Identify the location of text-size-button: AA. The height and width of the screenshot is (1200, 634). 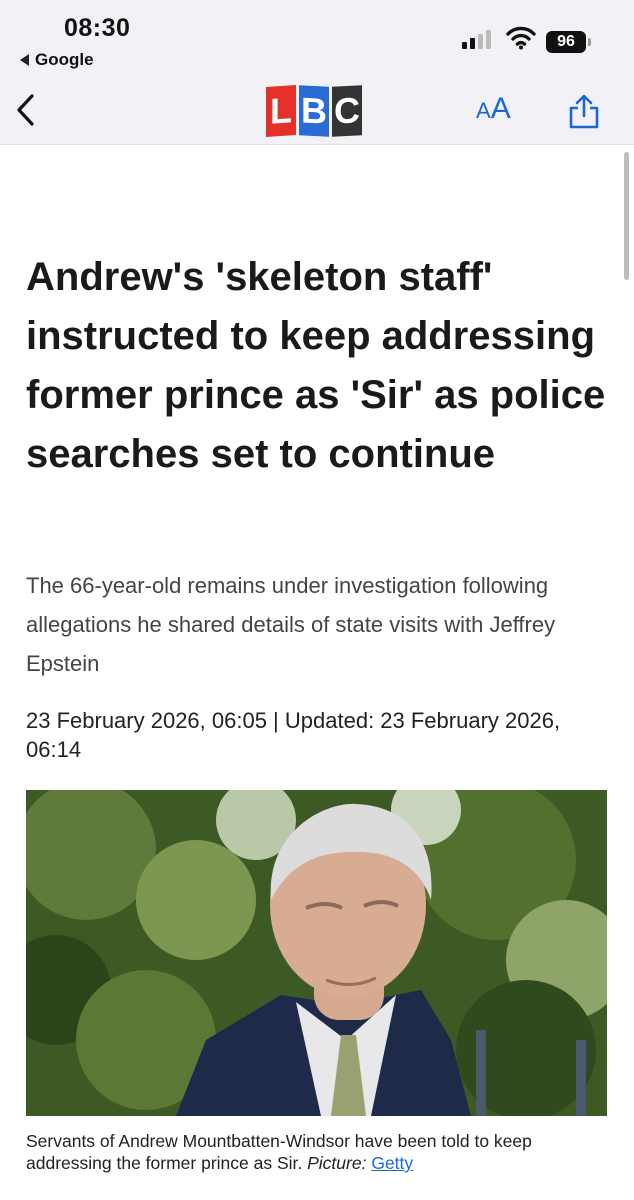
(493, 109).